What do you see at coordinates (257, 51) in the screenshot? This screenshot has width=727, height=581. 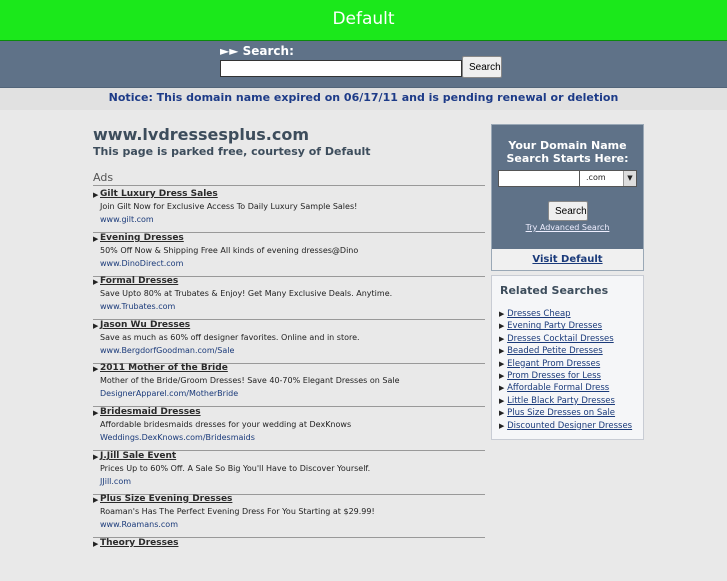 I see `search-label: ►► Search:` at bounding box center [257, 51].